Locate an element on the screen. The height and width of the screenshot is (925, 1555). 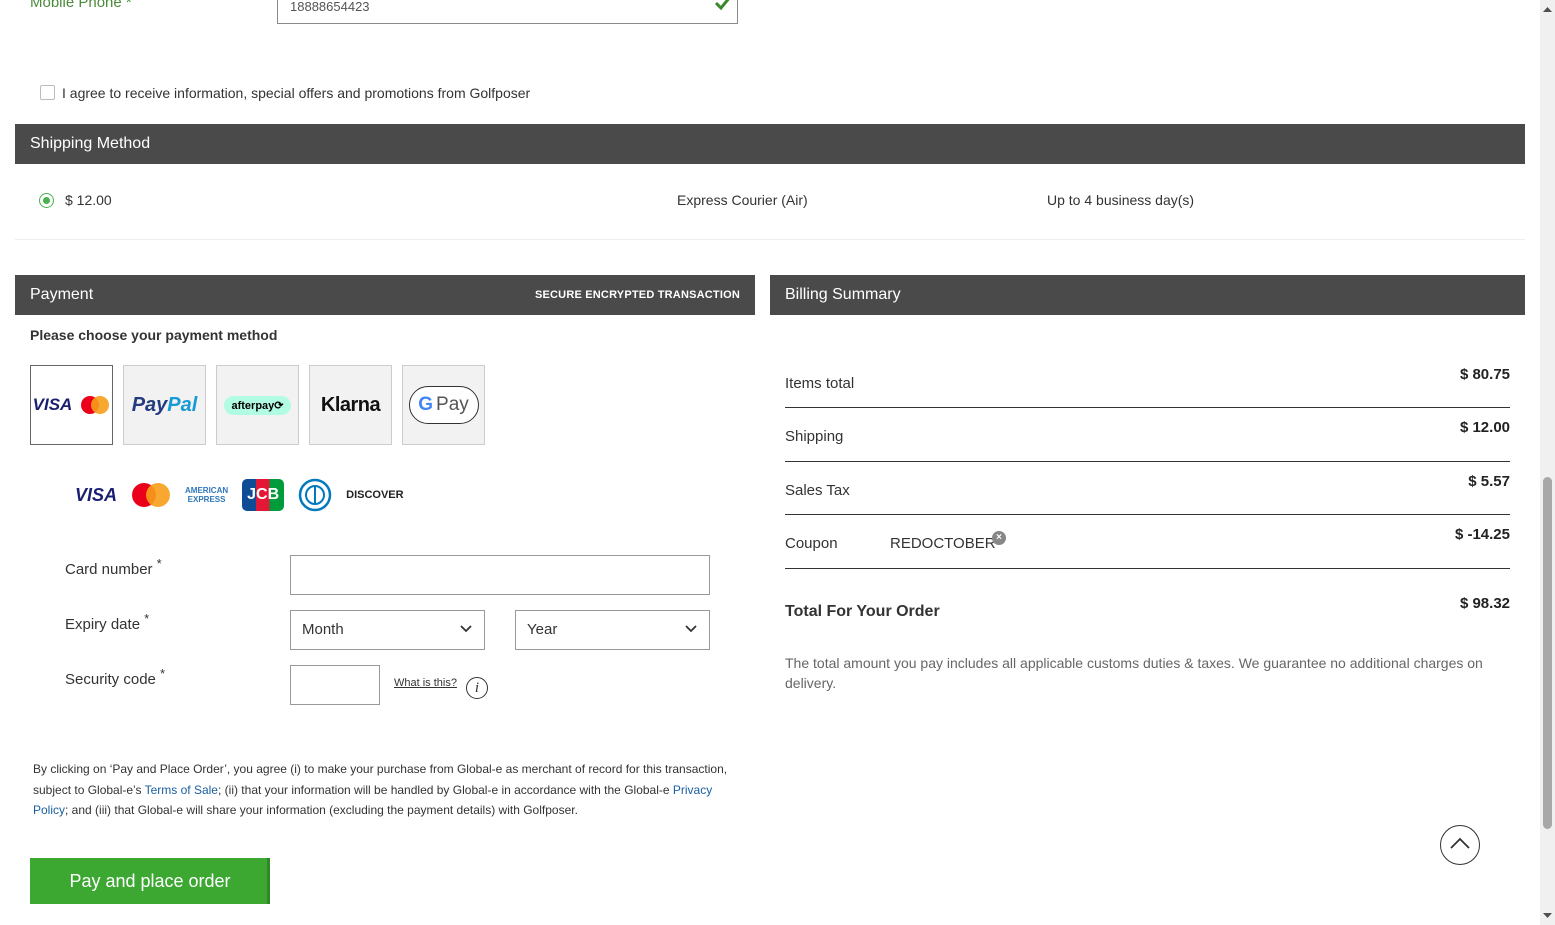
google-g-icon: G is located at coordinates (426, 404).